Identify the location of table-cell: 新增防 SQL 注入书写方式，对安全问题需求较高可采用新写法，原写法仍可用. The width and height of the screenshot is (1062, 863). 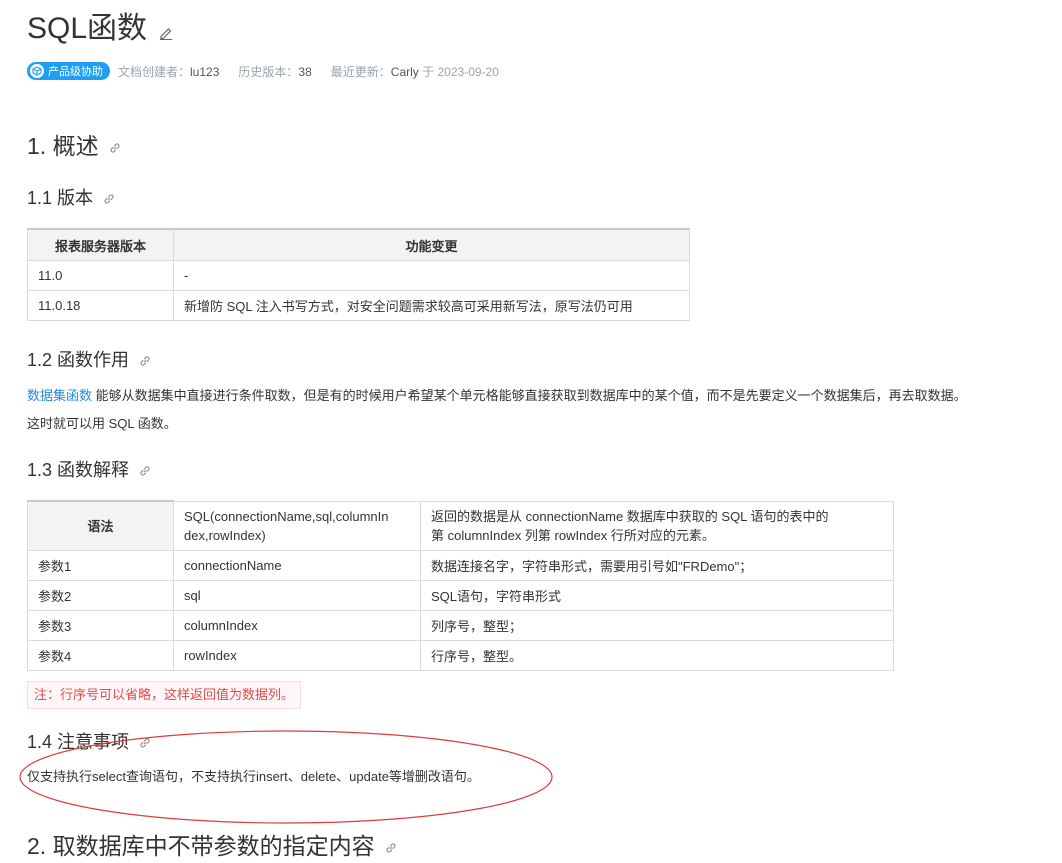
(431, 305).